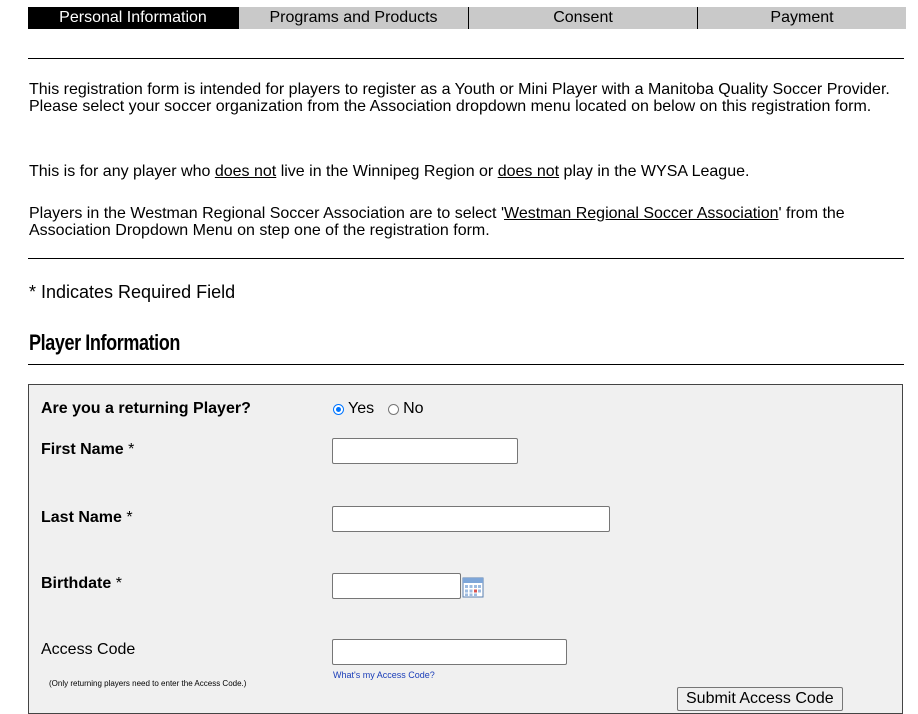 Image resolution: width=918 pixels, height=714 pixels. What do you see at coordinates (146, 408) in the screenshot?
I see `returning-player-label: Are you a returning Player?` at bounding box center [146, 408].